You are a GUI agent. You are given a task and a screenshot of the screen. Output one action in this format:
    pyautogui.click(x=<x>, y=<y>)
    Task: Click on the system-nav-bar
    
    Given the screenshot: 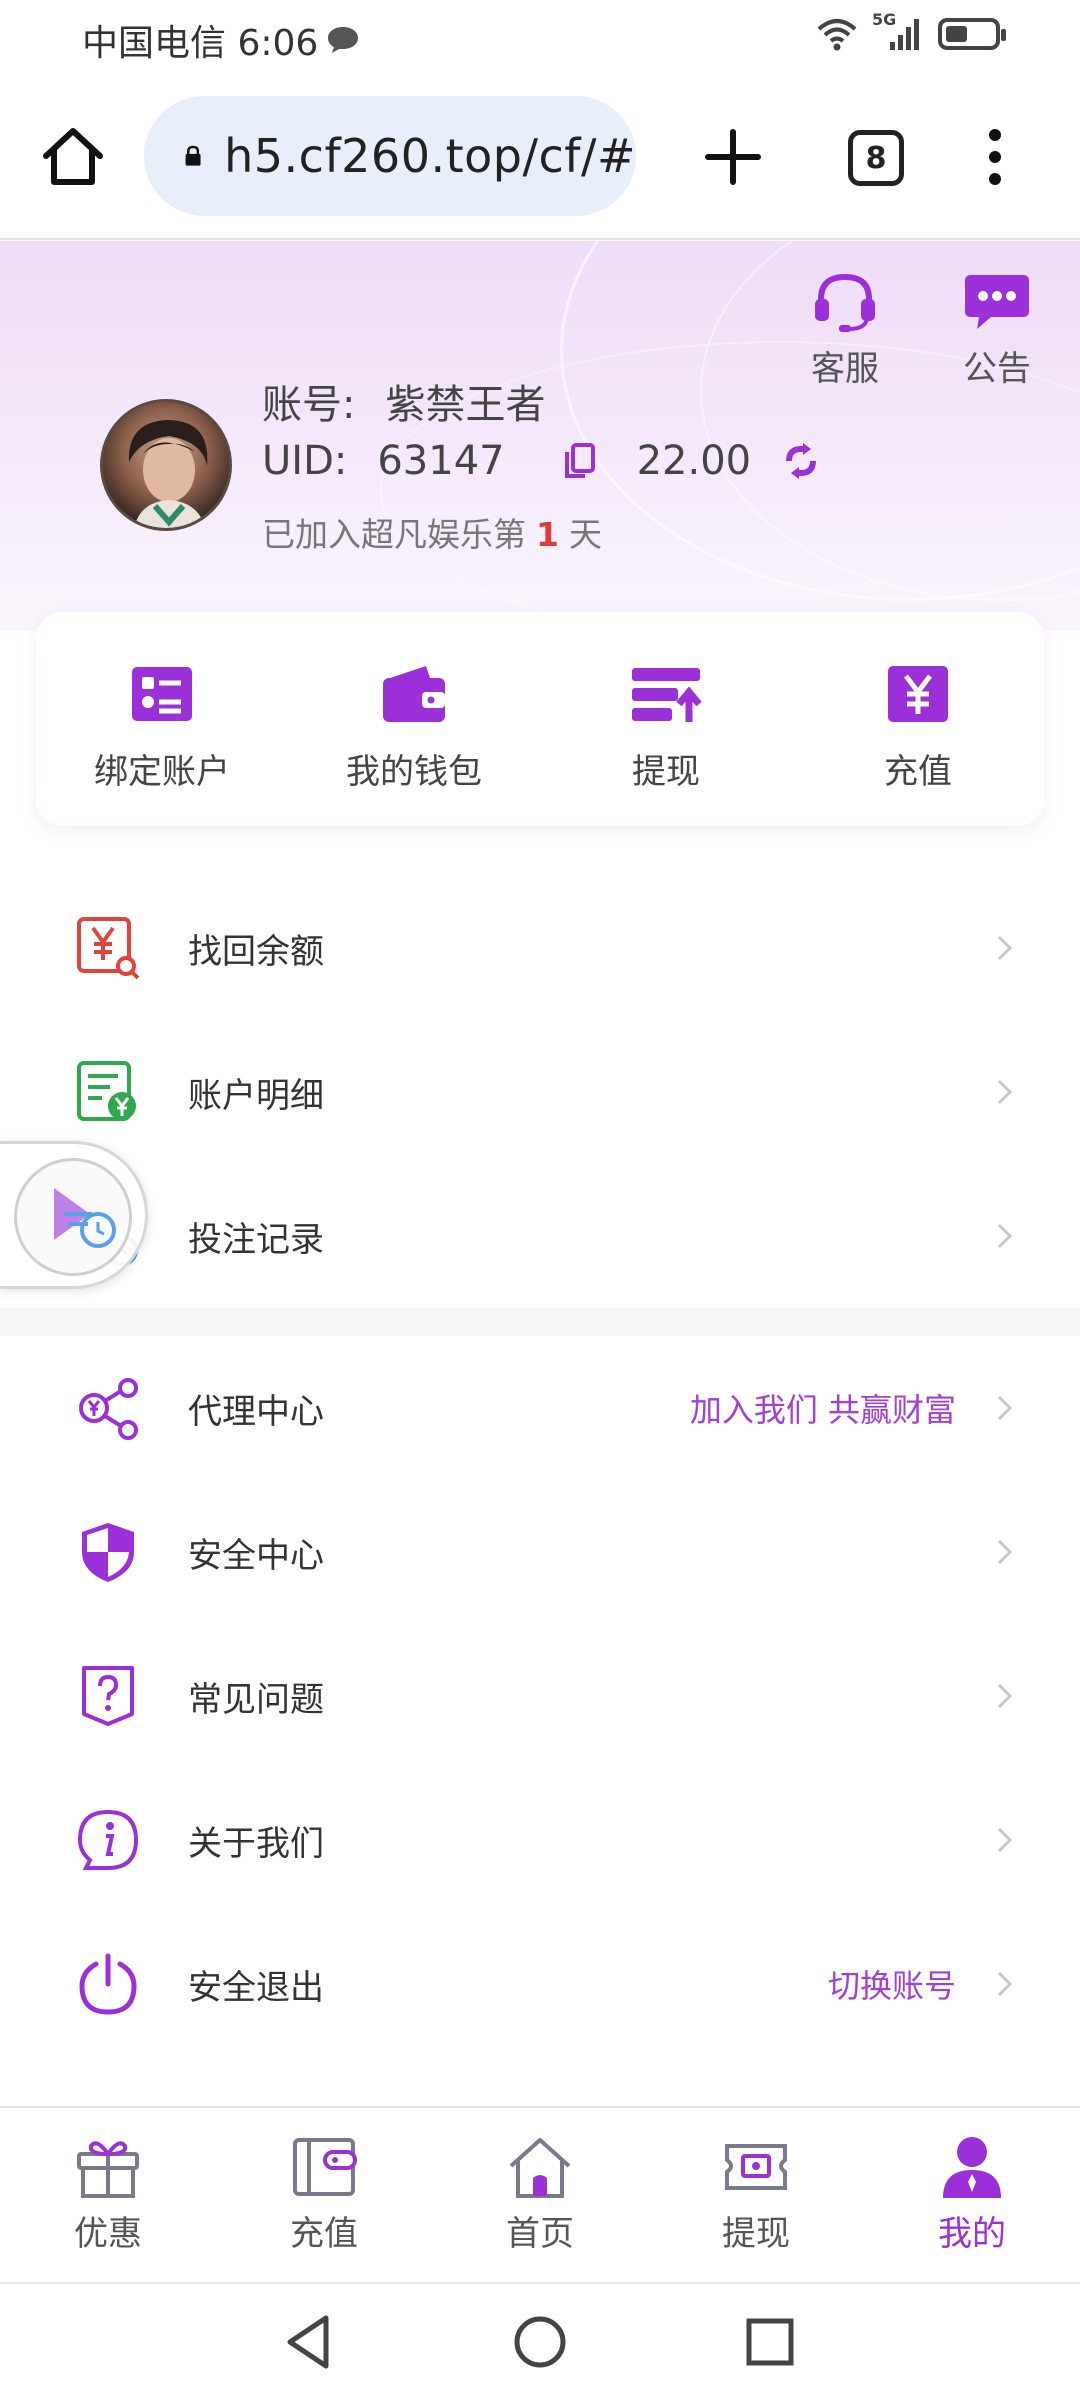 What is the action you would take?
    pyautogui.click(x=540, y=2341)
    